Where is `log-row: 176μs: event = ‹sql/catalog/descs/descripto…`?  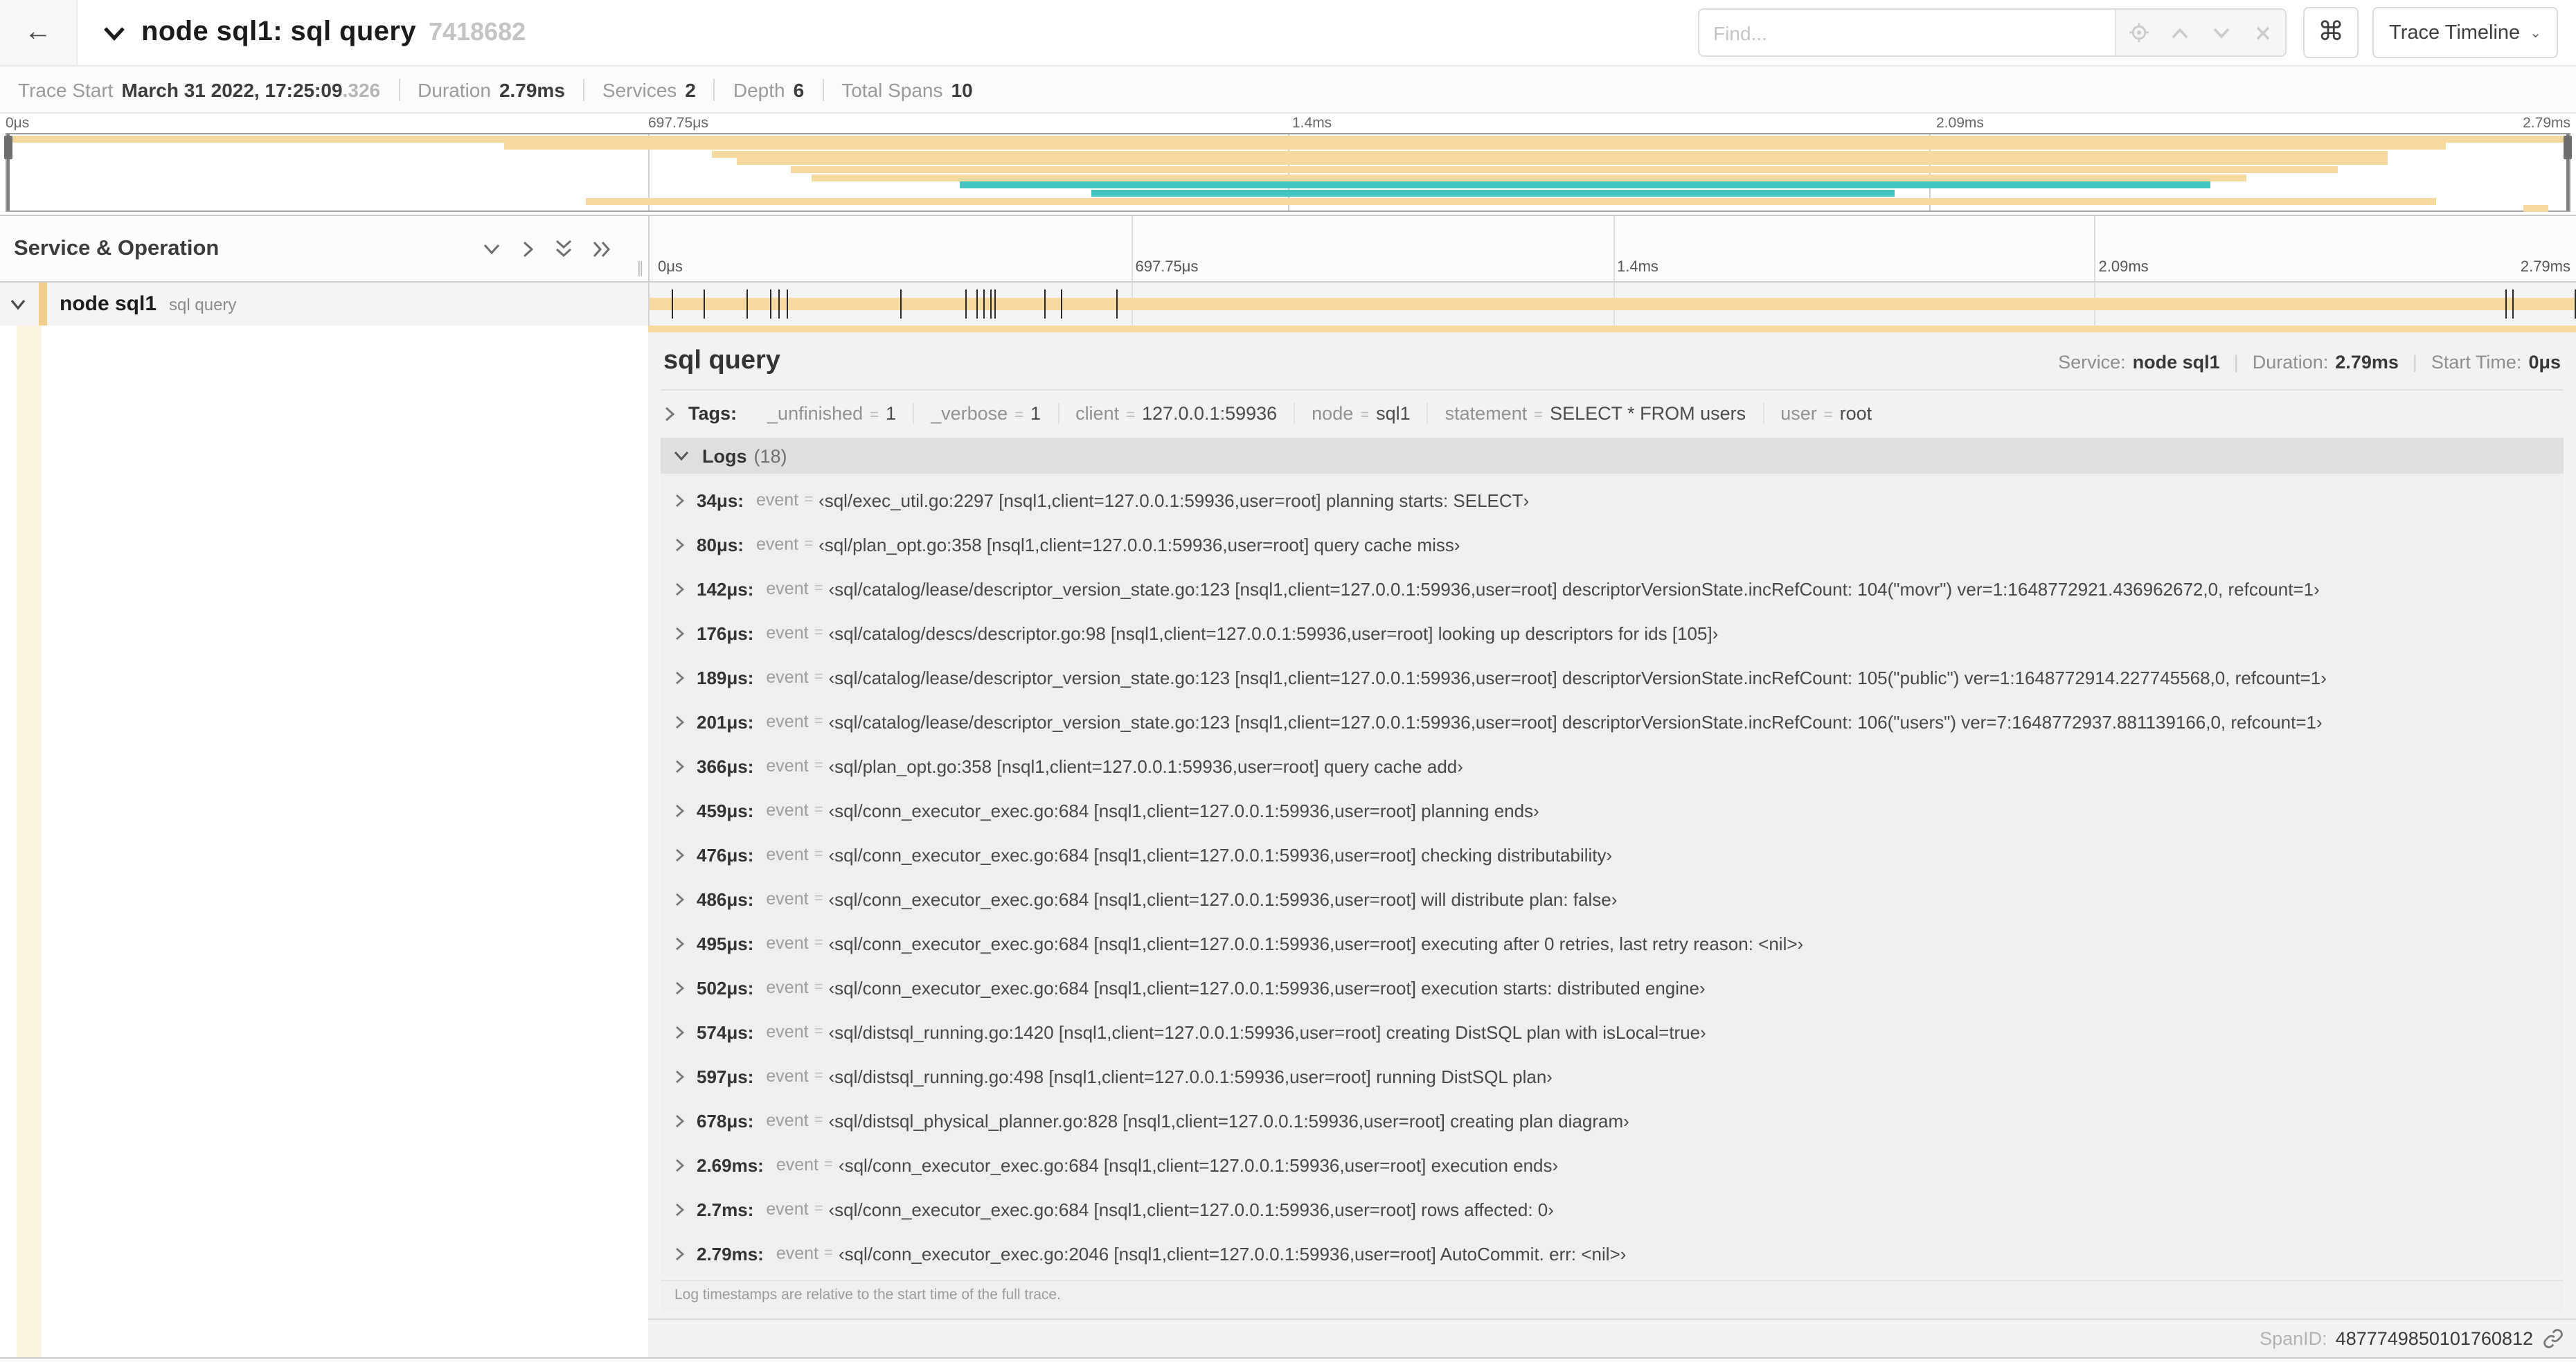
log-row: 176μs: event = ‹sql/catalog/descs/descripto… is located at coordinates (1612, 633).